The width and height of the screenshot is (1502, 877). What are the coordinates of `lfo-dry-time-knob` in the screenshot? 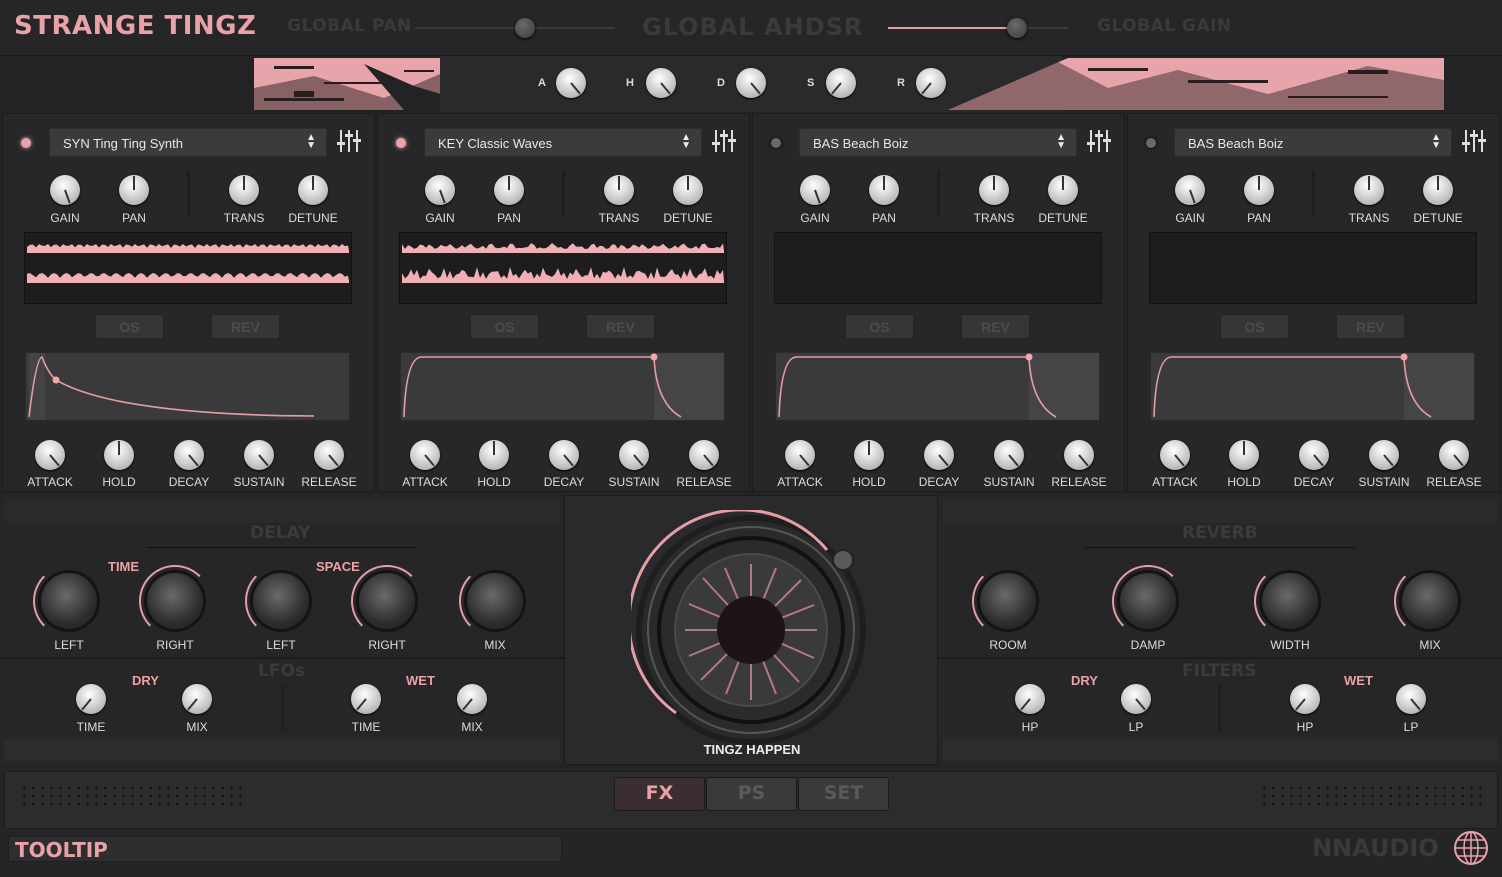 It's located at (91, 699).